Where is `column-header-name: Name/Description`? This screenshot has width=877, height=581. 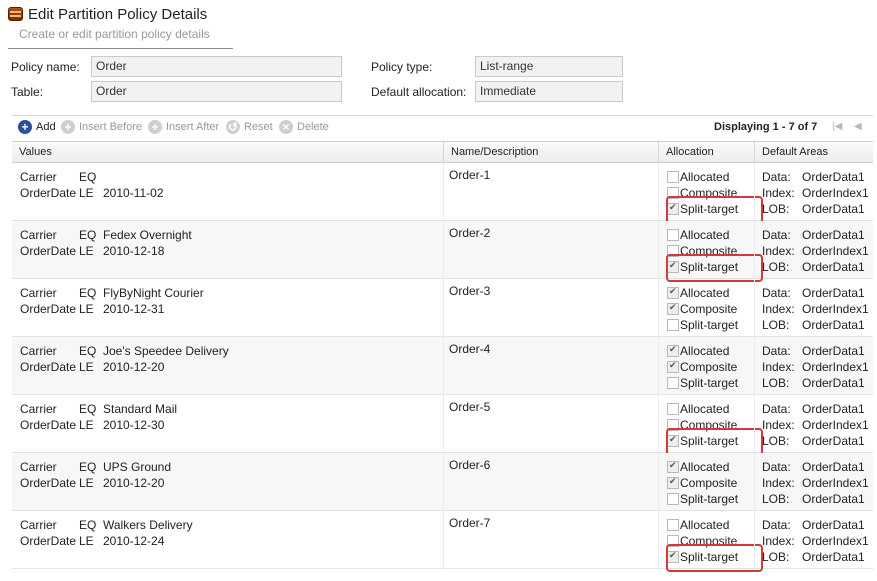
column-header-name: Name/Description is located at coordinates (550, 152).